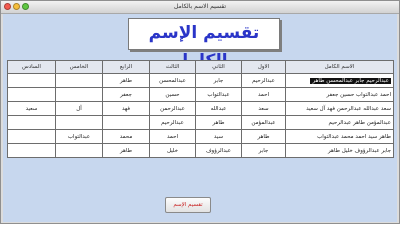 Image resolution: width=400 pixels, height=240 pixels. Describe the element at coordinates (126, 67) in the screenshot. I see `column-header-fourth: الرابع` at that location.